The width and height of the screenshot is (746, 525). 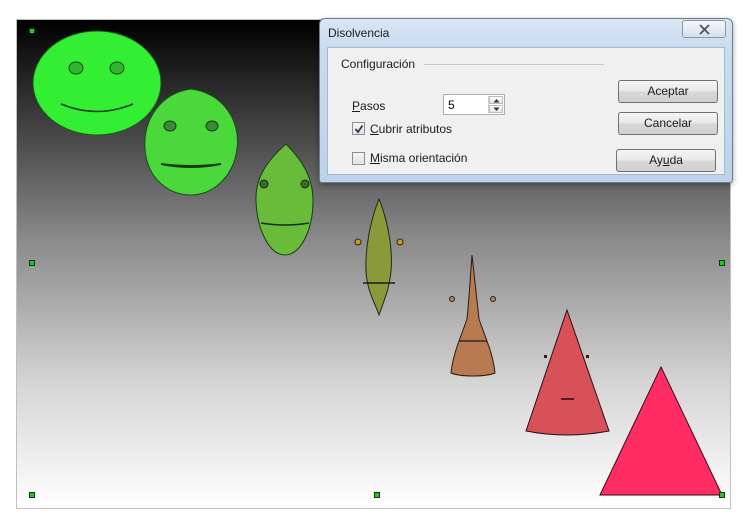 What do you see at coordinates (377, 495) in the screenshot?
I see `selection-handle-bottom-center` at bounding box center [377, 495].